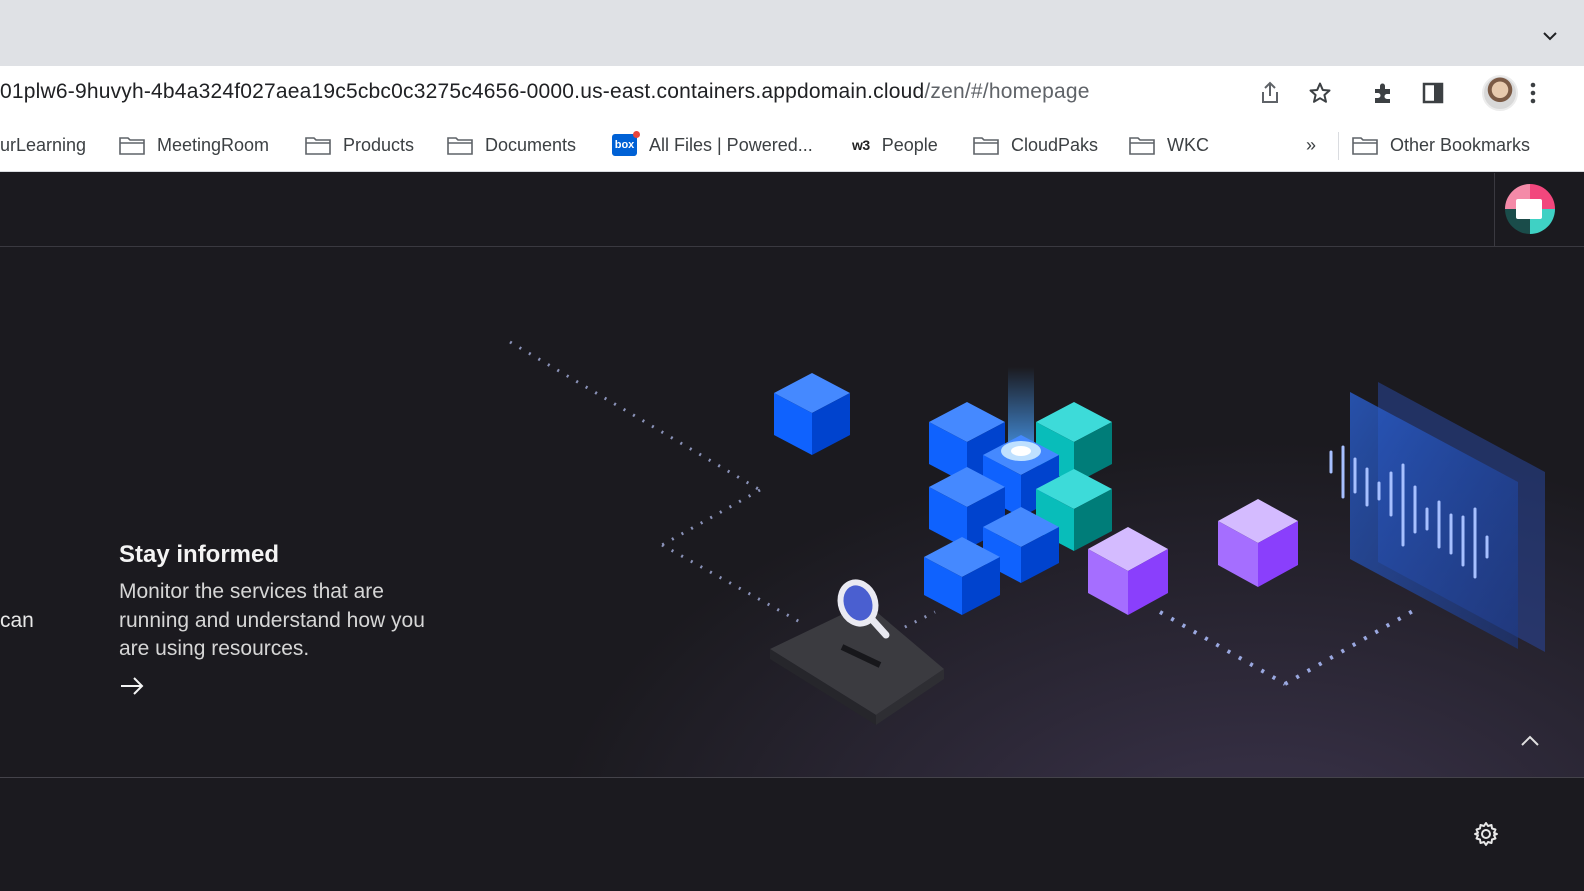 Image resolution: width=1584 pixels, height=891 pixels. I want to click on bookmark-label: WKC, so click(1188, 144).